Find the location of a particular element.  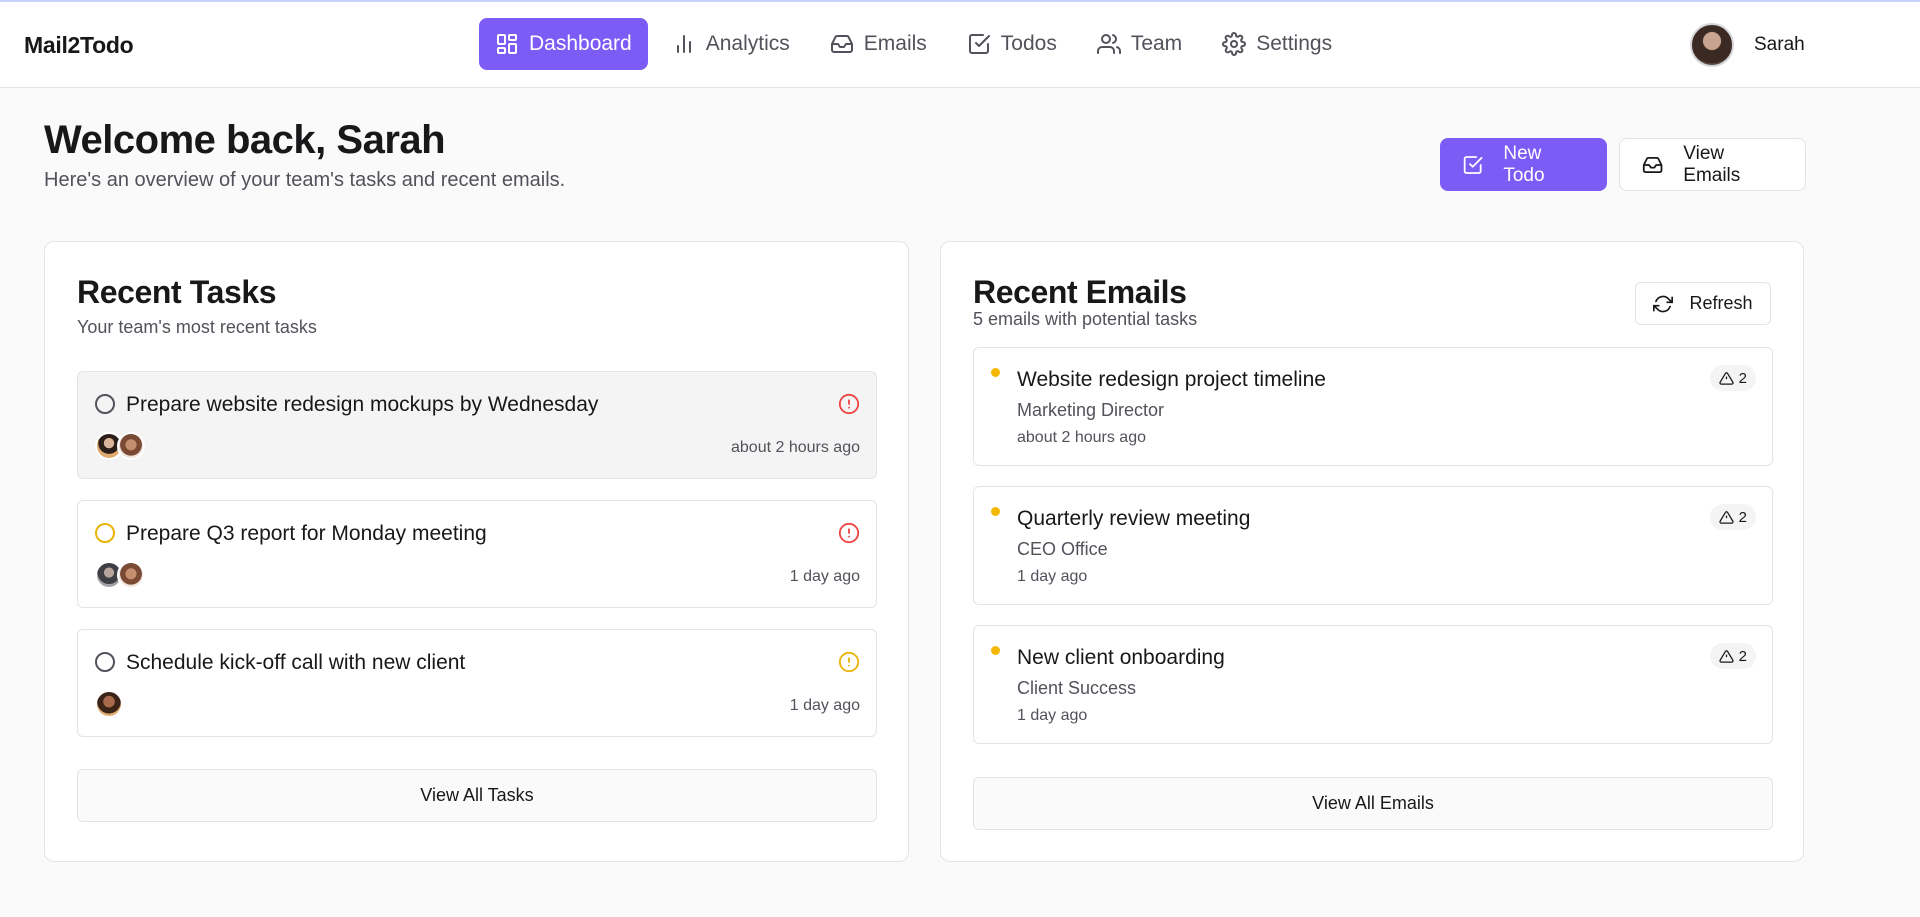

refresh-icon is located at coordinates (1663, 303).